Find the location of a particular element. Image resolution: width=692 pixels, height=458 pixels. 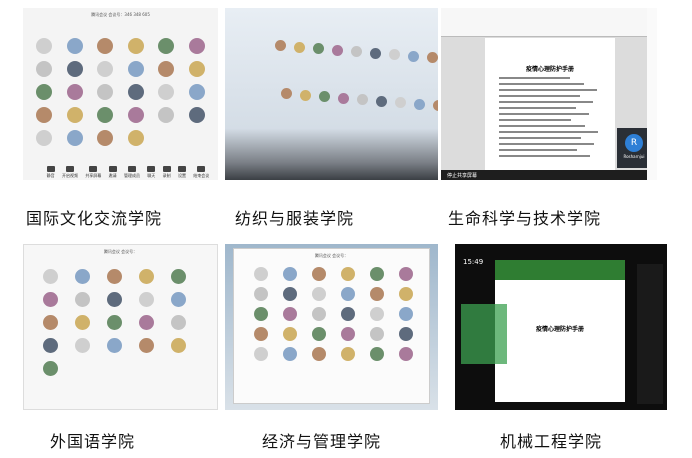

toolbar-button: 结束会议 is located at coordinates (201, 172).